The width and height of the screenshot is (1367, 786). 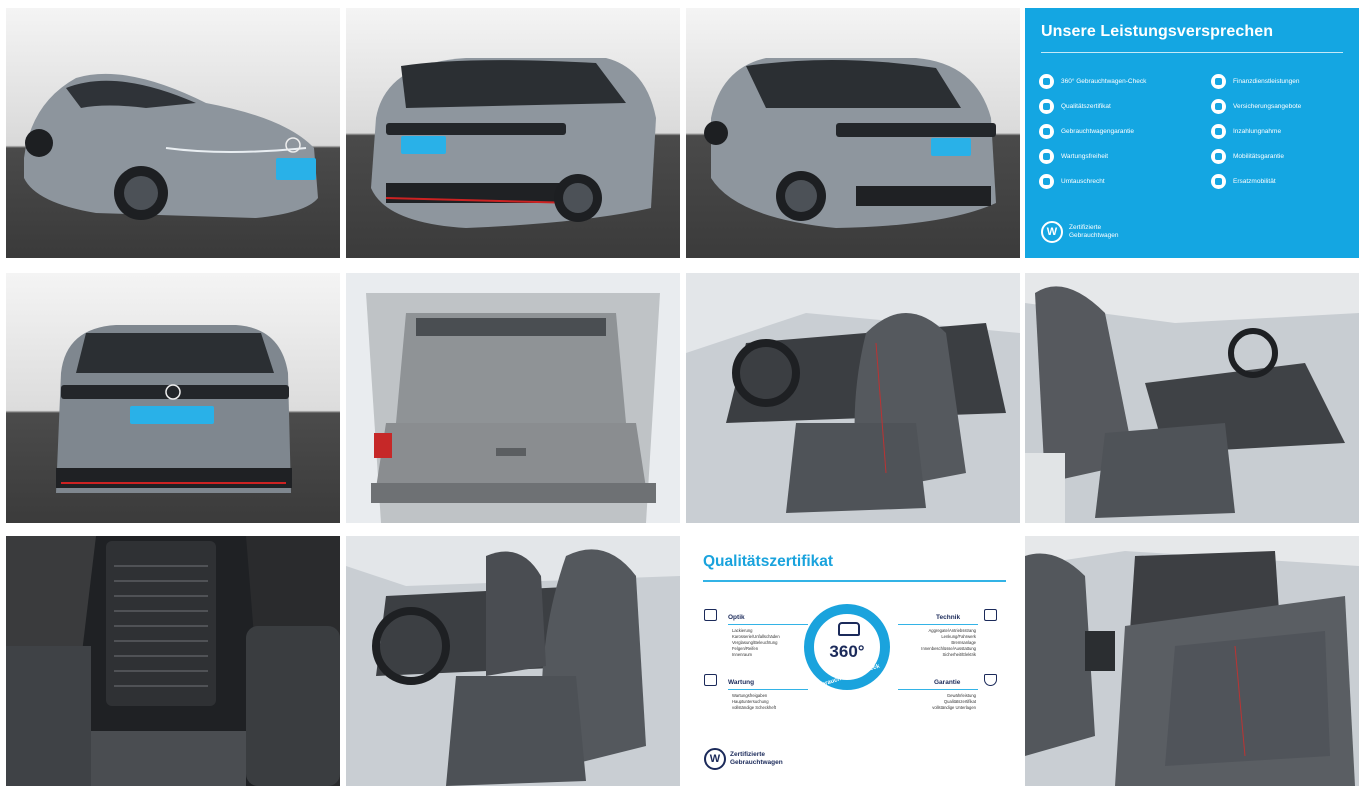 I want to click on gallery-photo-front-three-quarter, so click(x=173, y=133).